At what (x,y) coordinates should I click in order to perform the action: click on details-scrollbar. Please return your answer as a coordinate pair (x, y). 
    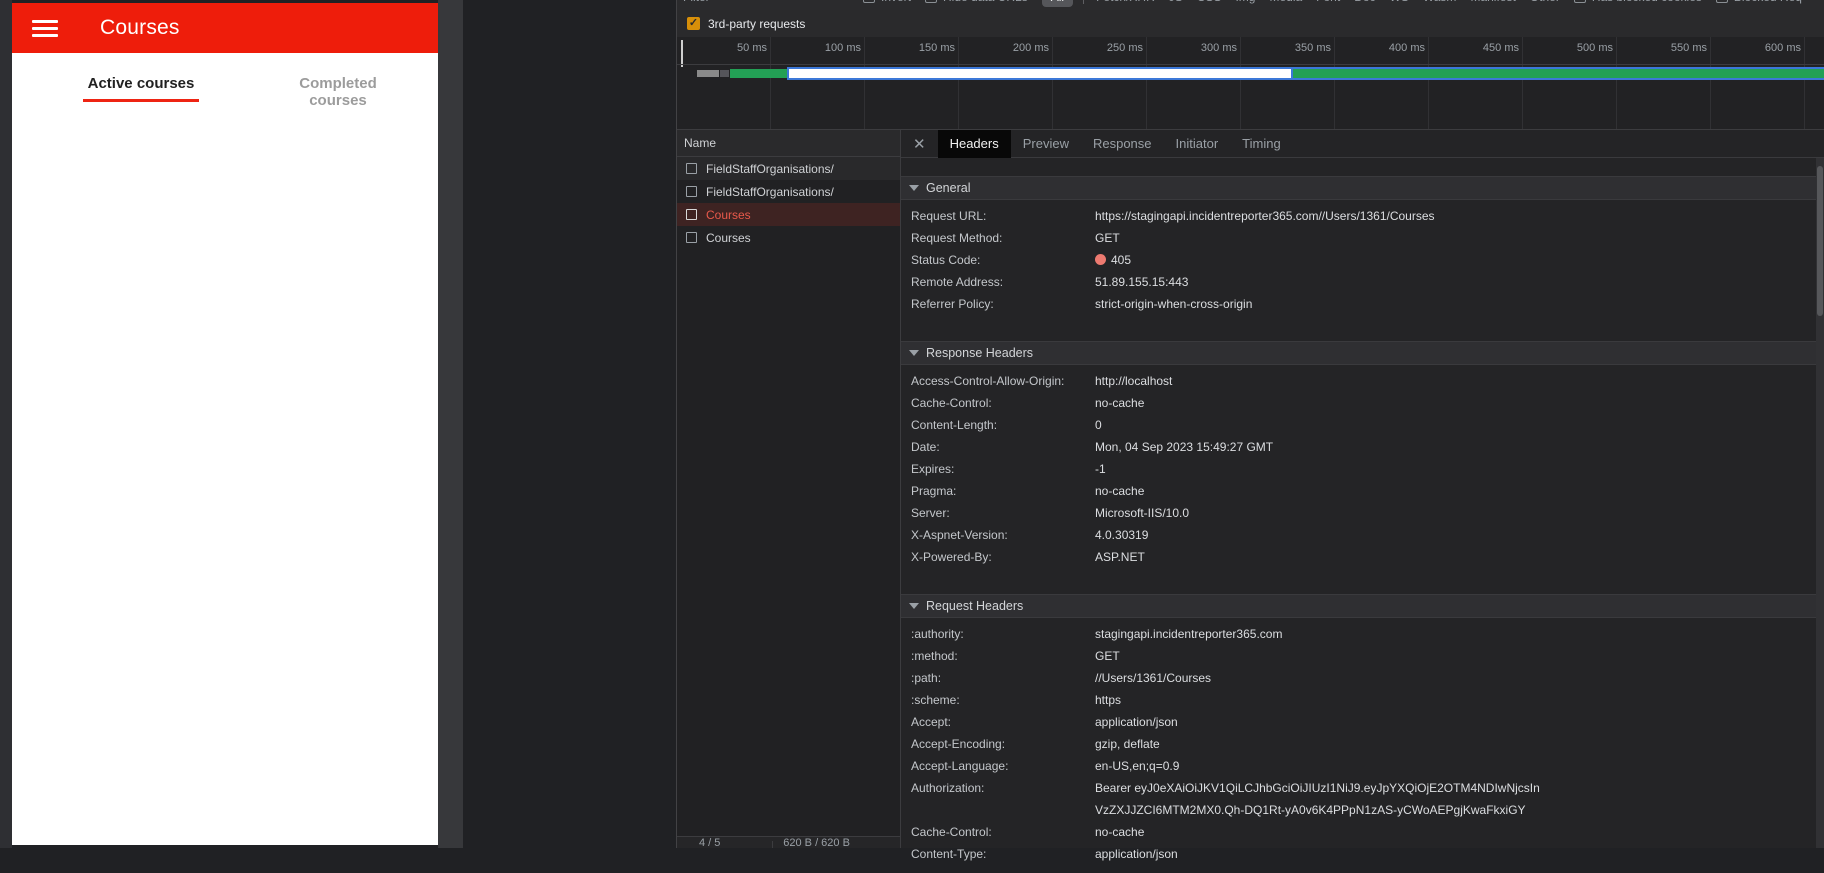
    Looking at the image, I should click on (1820, 503).